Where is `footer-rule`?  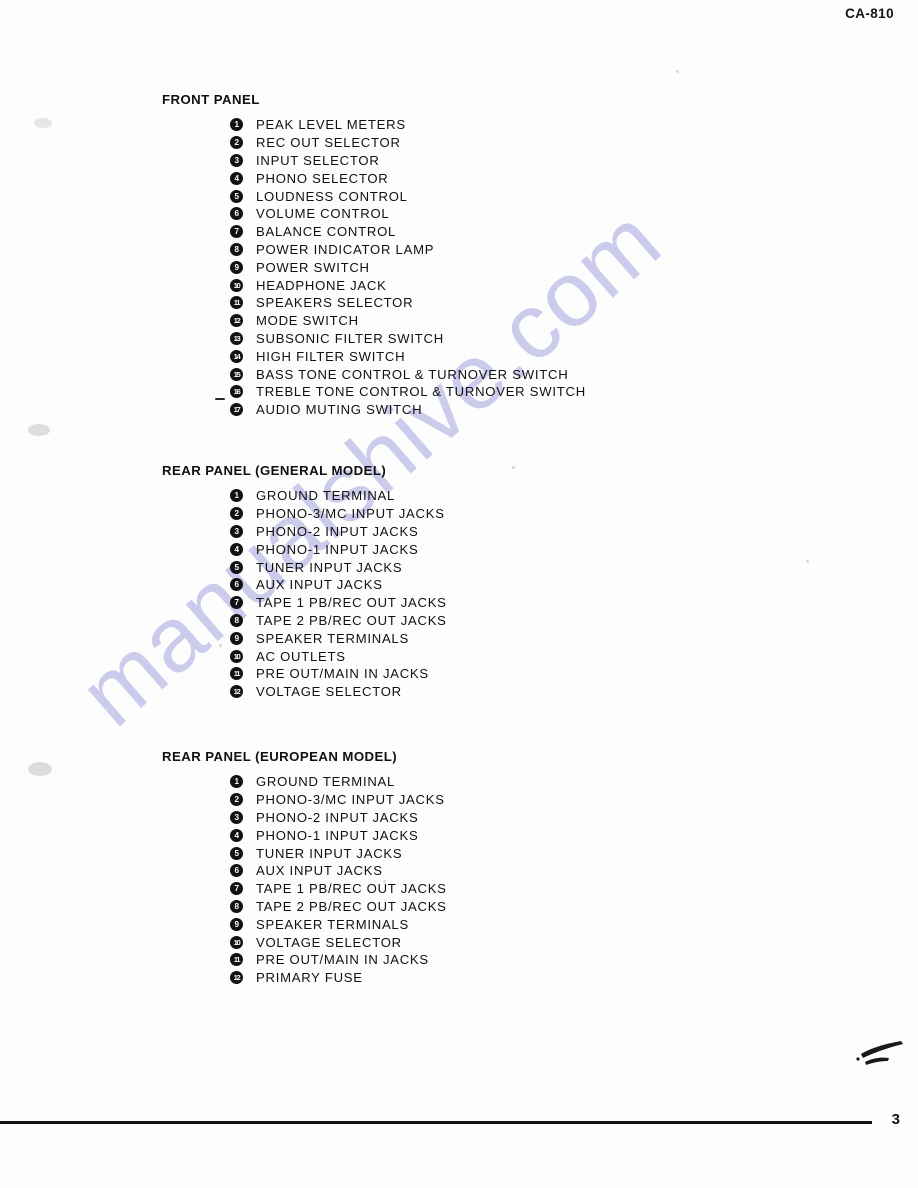 footer-rule is located at coordinates (436, 1122).